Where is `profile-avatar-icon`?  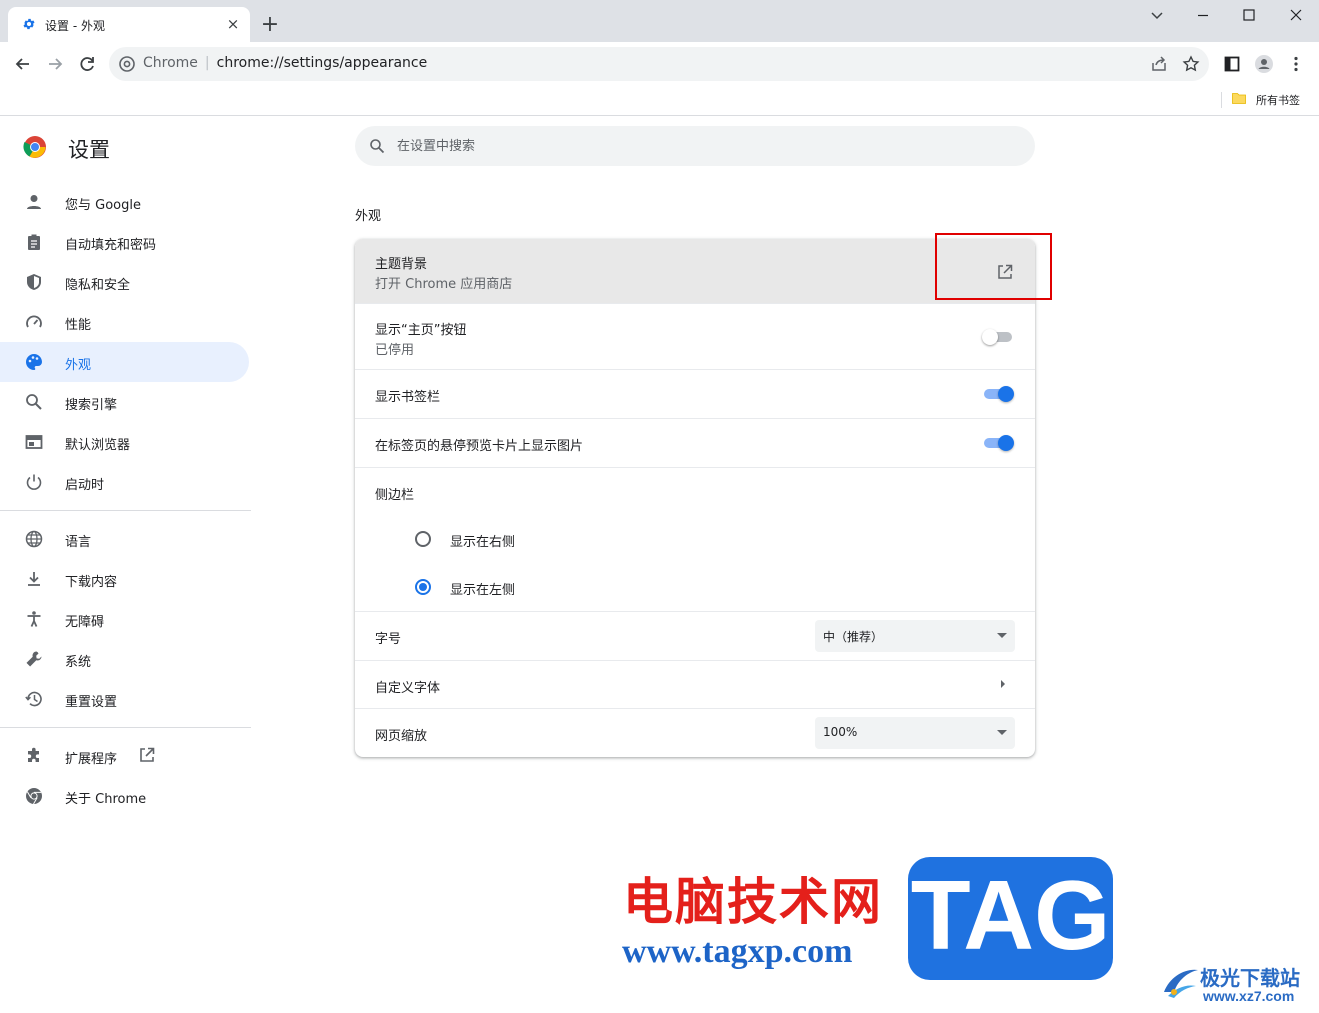 profile-avatar-icon is located at coordinates (1264, 64).